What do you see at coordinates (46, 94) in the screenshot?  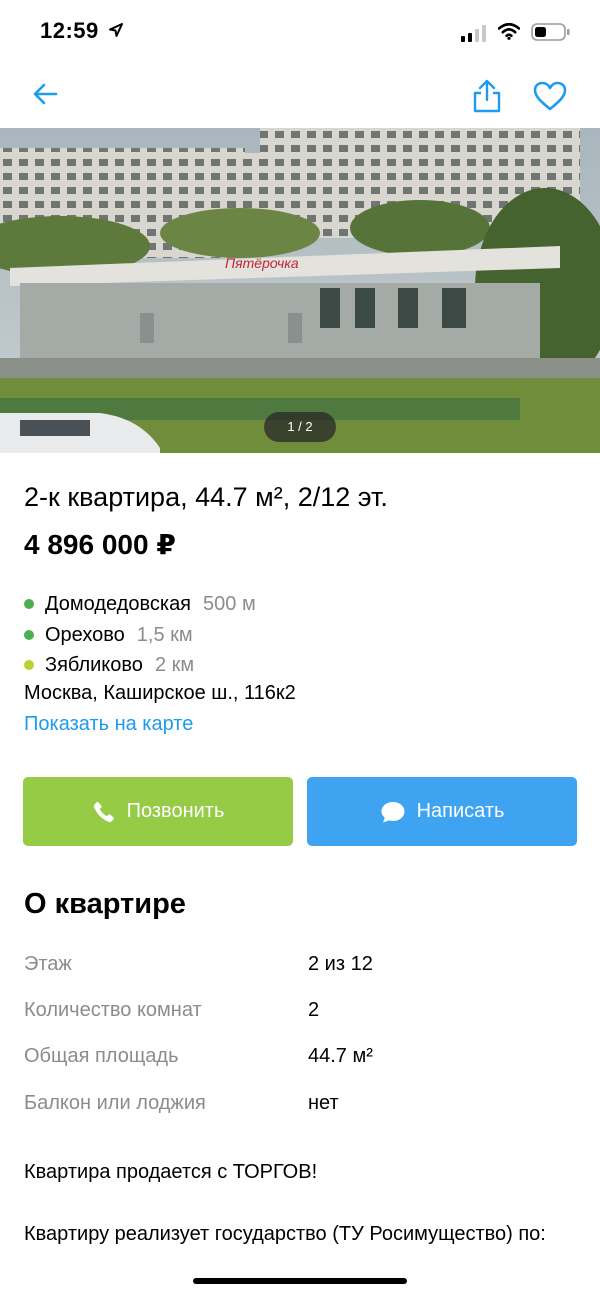 I see `back-arrow-icon` at bounding box center [46, 94].